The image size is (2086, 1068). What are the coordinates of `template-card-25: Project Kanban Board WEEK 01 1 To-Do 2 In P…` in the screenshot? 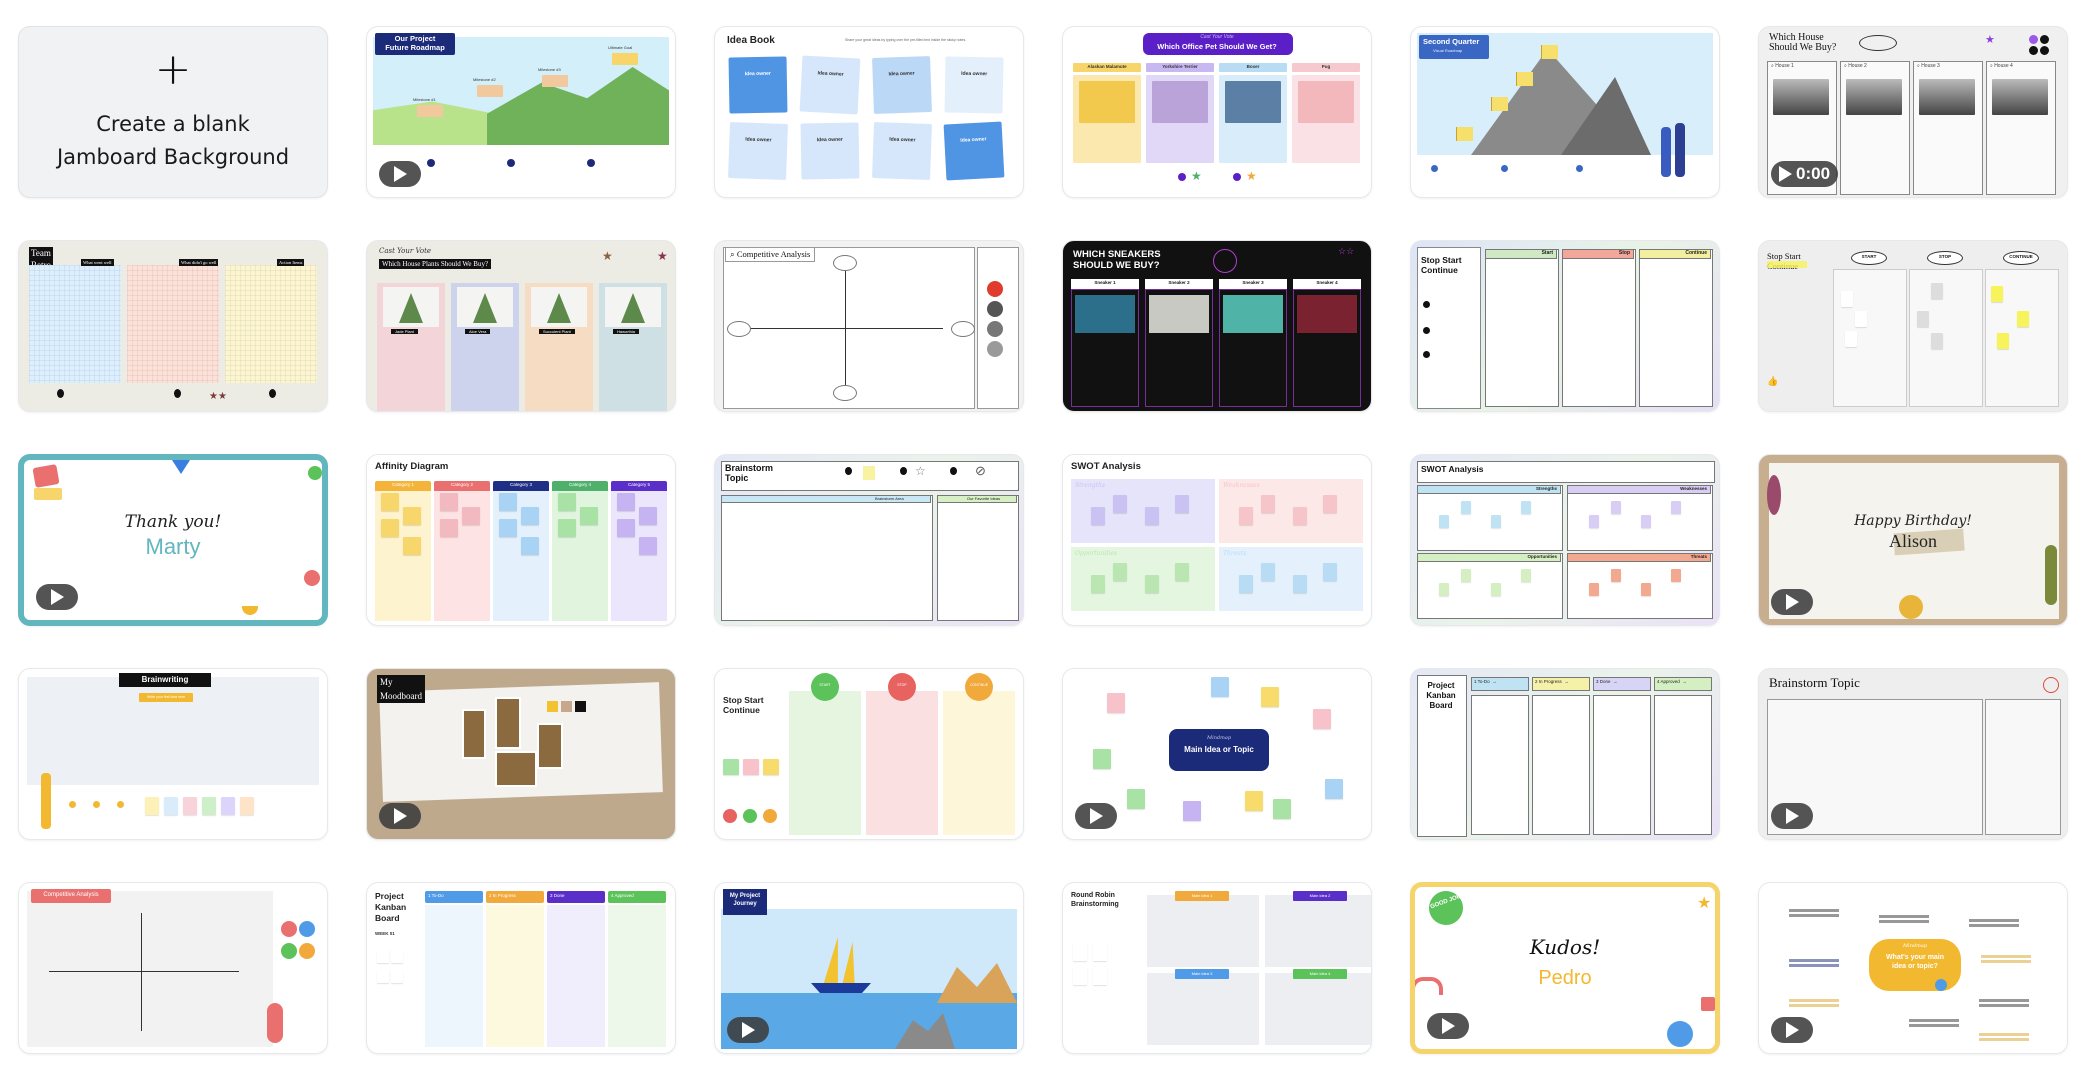 It's located at (521, 968).